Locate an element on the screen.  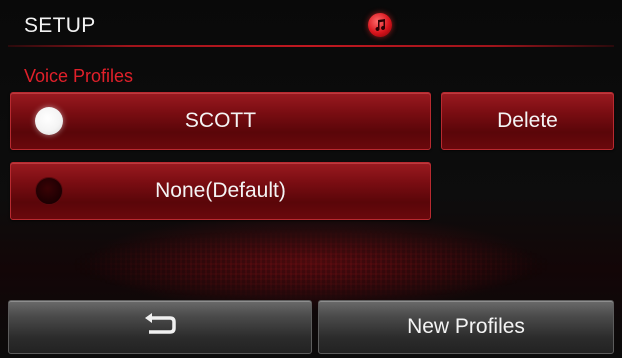
back-button is located at coordinates (160, 327).